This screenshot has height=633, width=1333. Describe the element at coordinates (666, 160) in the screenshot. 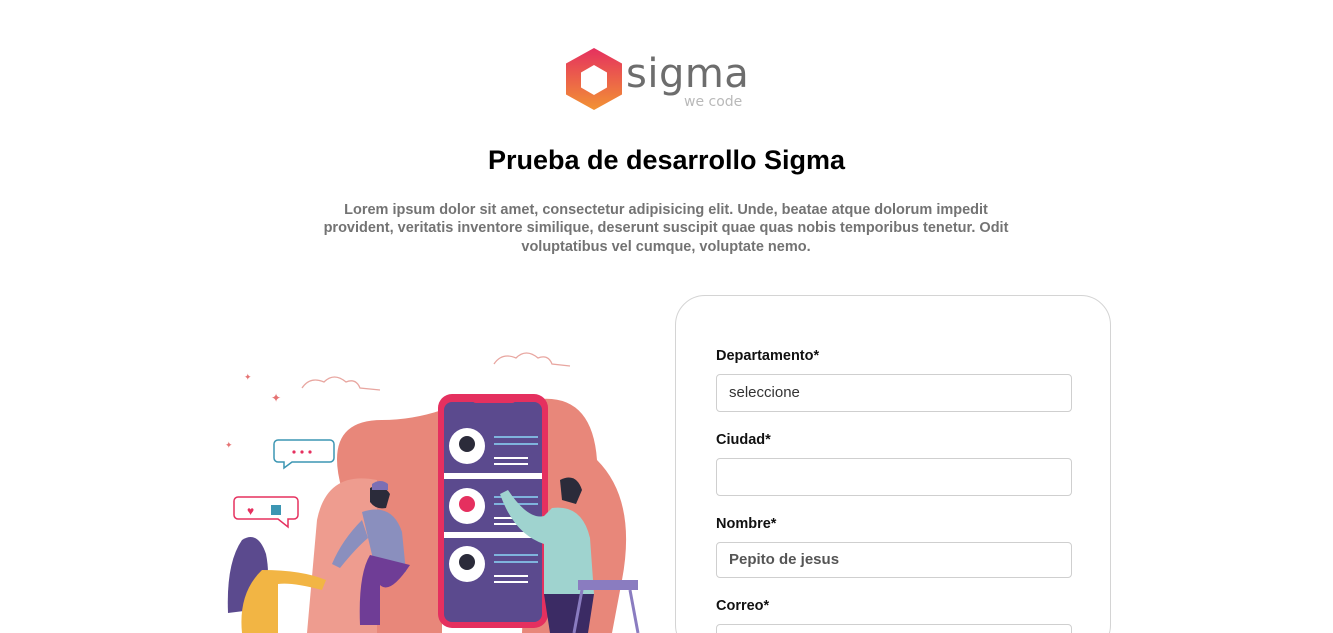

I see `page-title: Prueba de desarrollo Sigma` at that location.